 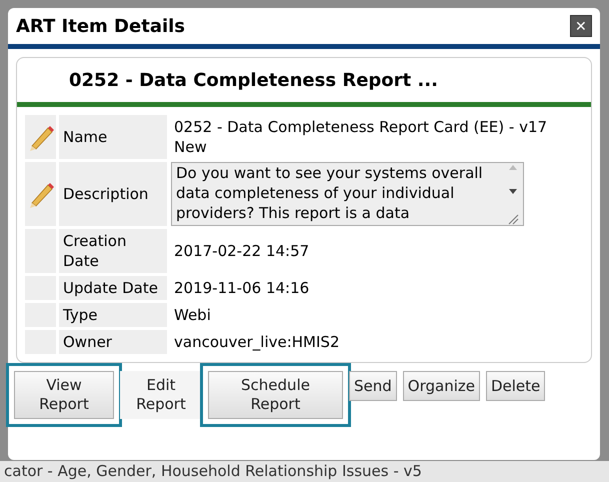 What do you see at coordinates (304, 471) in the screenshot?
I see `background-text: cator - Age, Gender, Household Relationship Issues - v5` at bounding box center [304, 471].